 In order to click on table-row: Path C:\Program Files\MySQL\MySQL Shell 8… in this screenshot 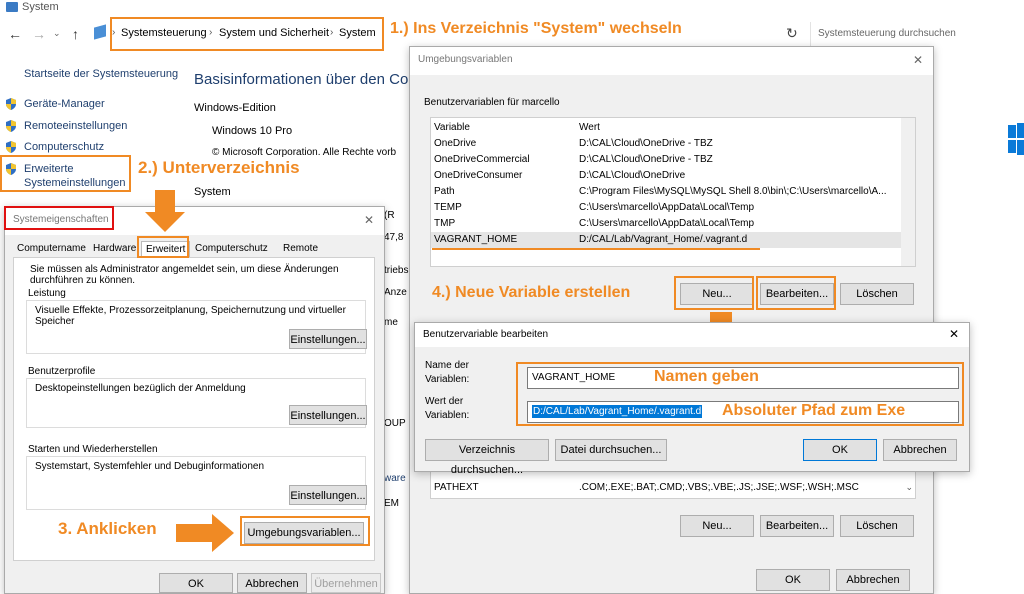, I will do `click(673, 192)`.